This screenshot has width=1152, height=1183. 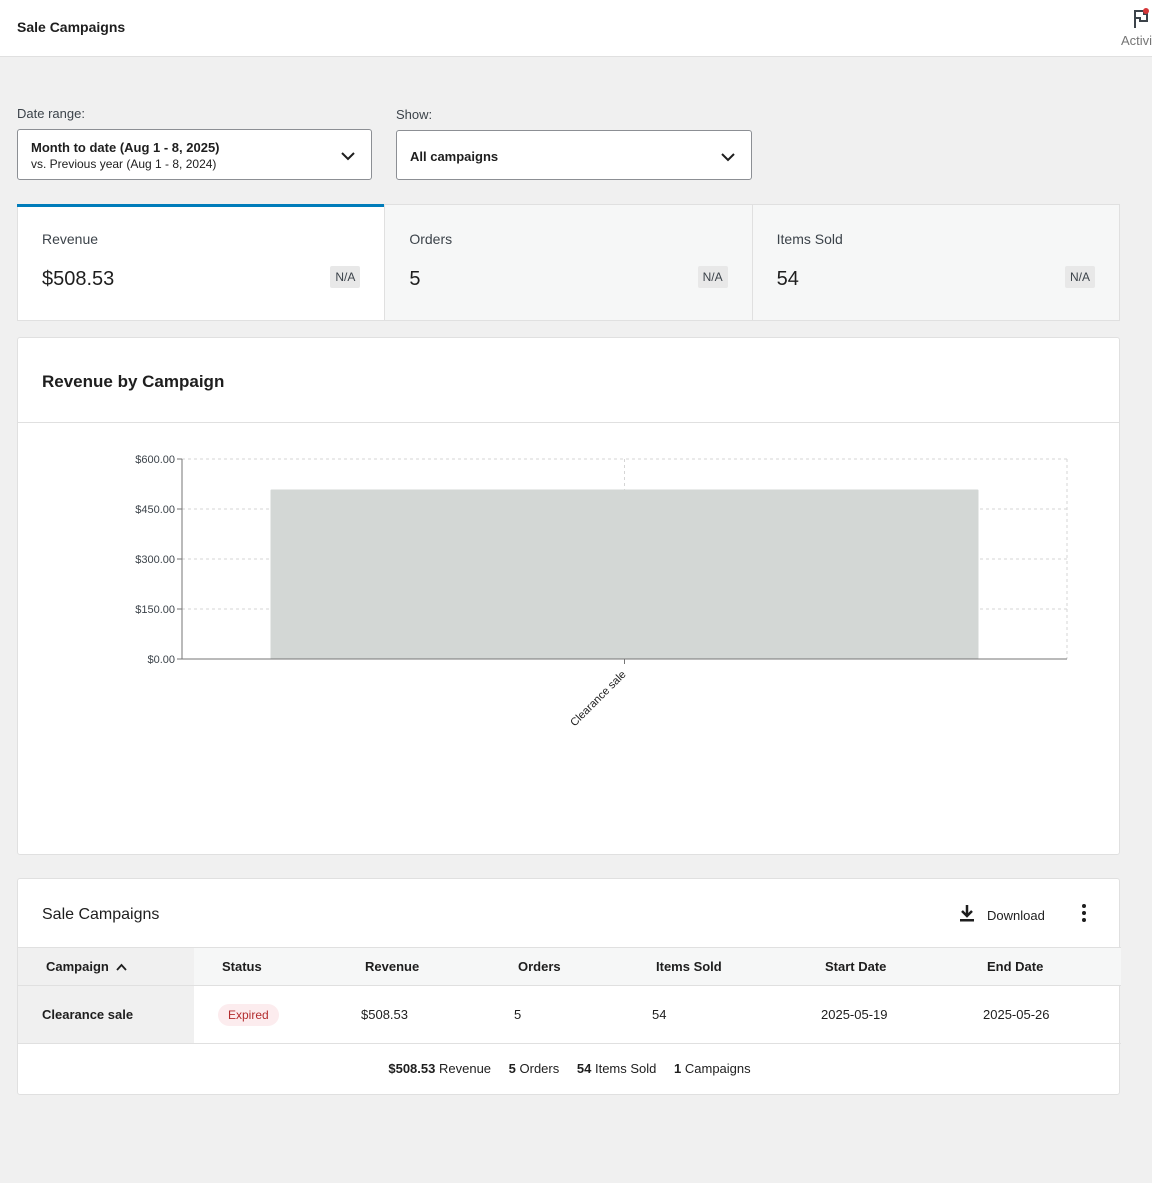 I want to click on summary-items-total: 54 Items Sold, so click(x=617, y=1068).